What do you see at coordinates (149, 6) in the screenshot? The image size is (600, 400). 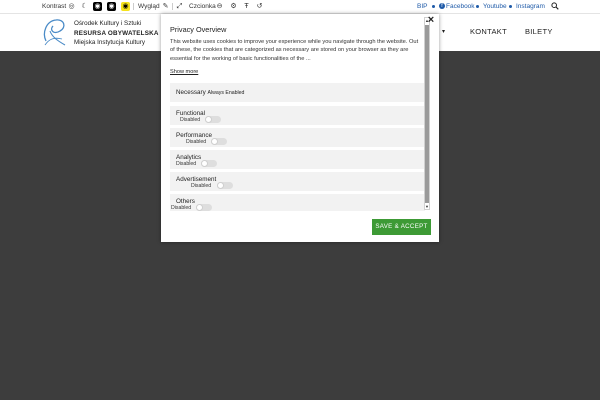 I see `appearance-label: Wygląd` at bounding box center [149, 6].